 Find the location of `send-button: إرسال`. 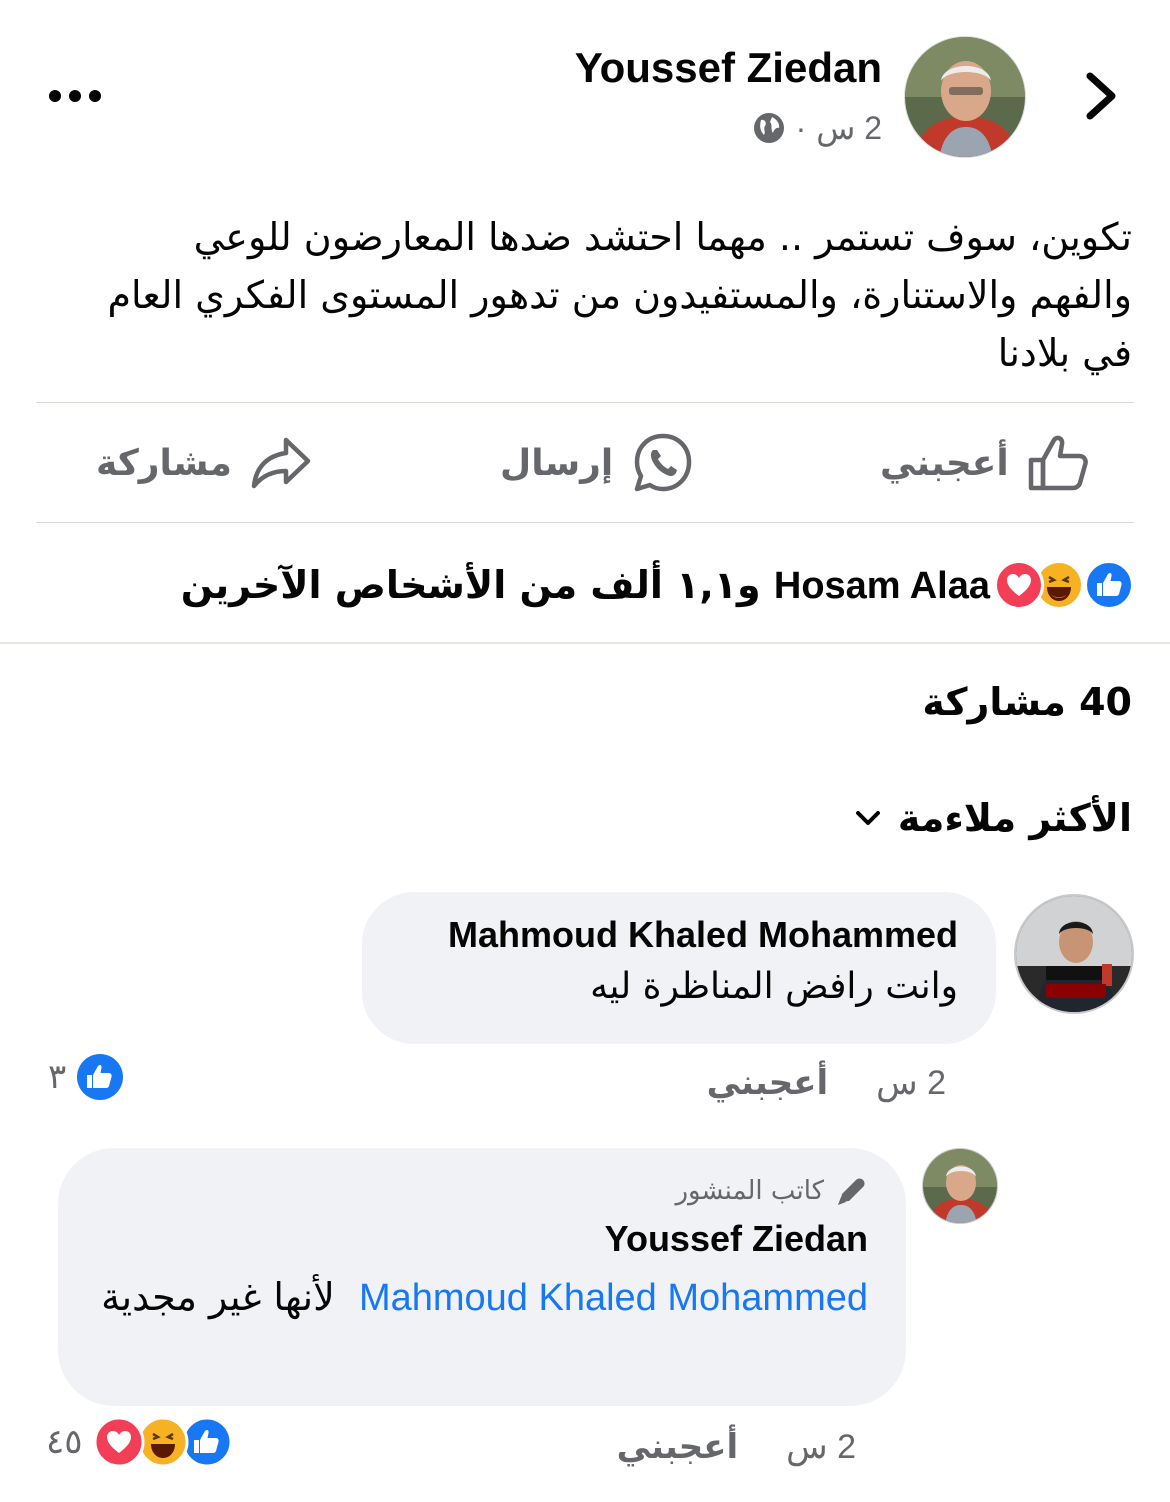

send-button: إرسال is located at coordinates (597, 463).